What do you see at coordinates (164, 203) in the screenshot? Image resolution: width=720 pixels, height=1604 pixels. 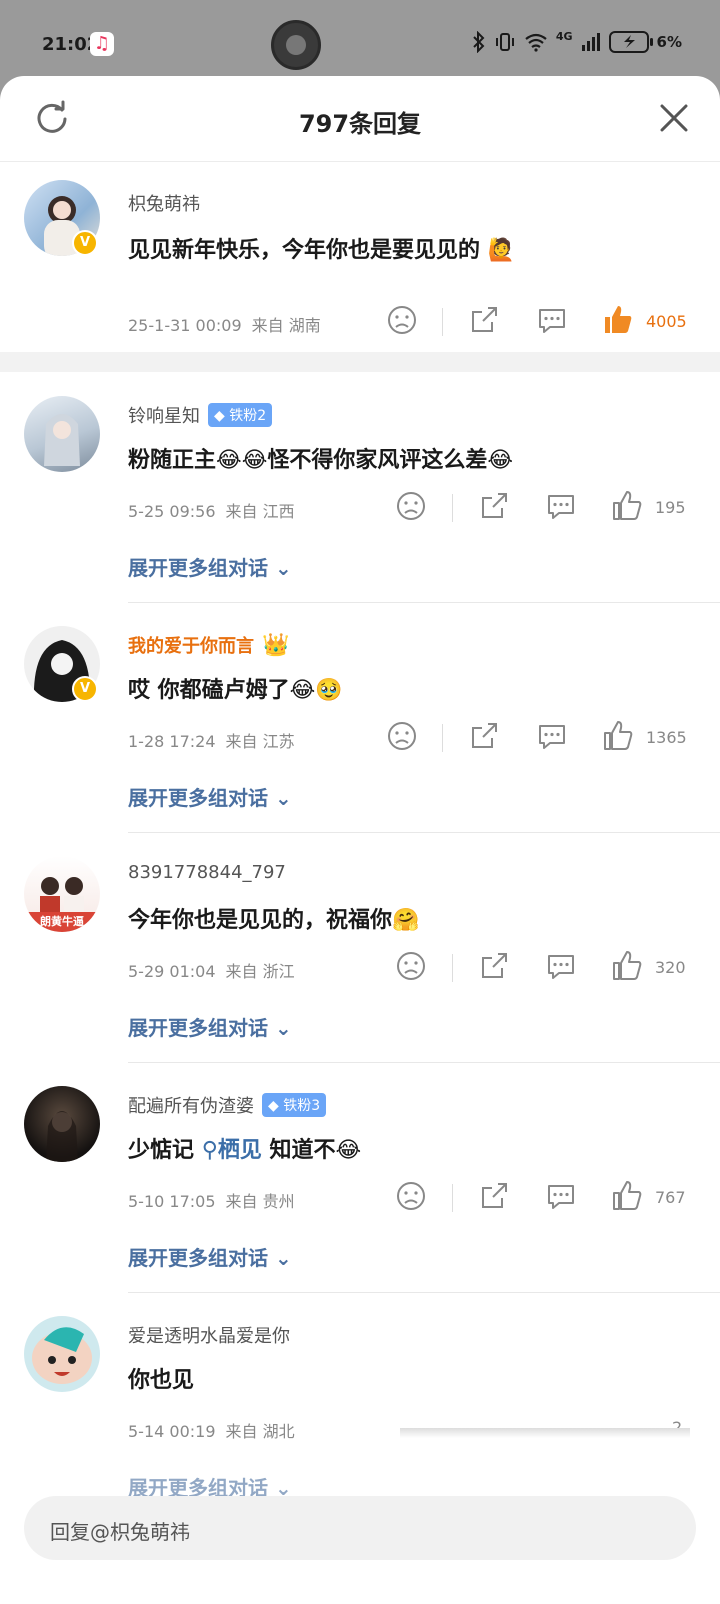 I see `username: 枳兔萌祎` at bounding box center [164, 203].